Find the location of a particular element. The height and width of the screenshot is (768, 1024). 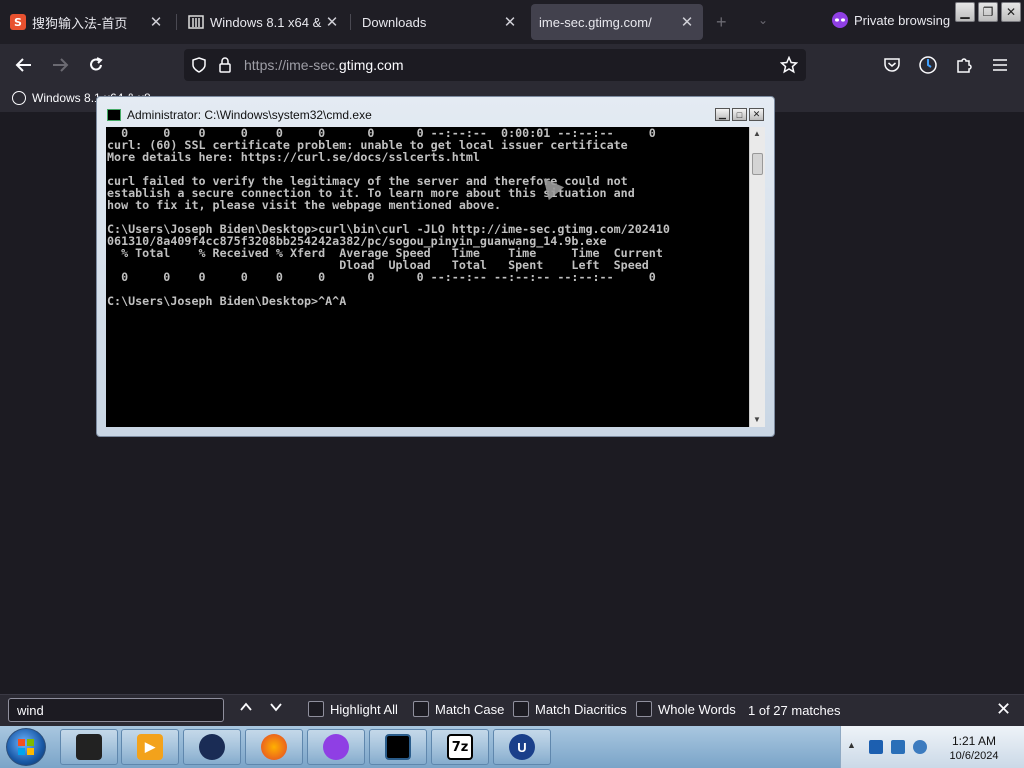

tab-downloads: Downloads ✕ is located at coordinates (439, 22).